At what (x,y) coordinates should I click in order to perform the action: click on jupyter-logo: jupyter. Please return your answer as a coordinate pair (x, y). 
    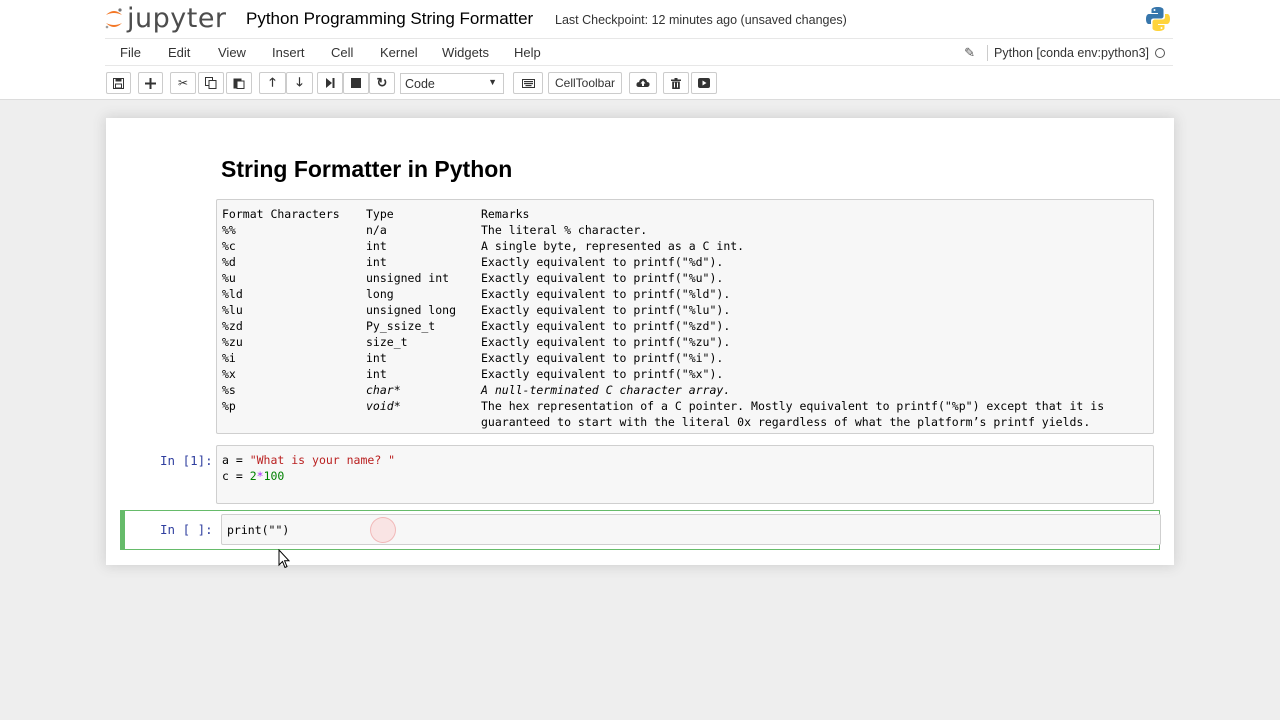
    Looking at the image, I should click on (165, 19).